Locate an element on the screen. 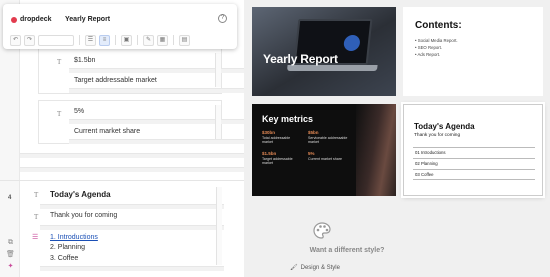 Image resolution: width=550 pixels, height=277 pixels. help-icon: ? is located at coordinates (222, 18).